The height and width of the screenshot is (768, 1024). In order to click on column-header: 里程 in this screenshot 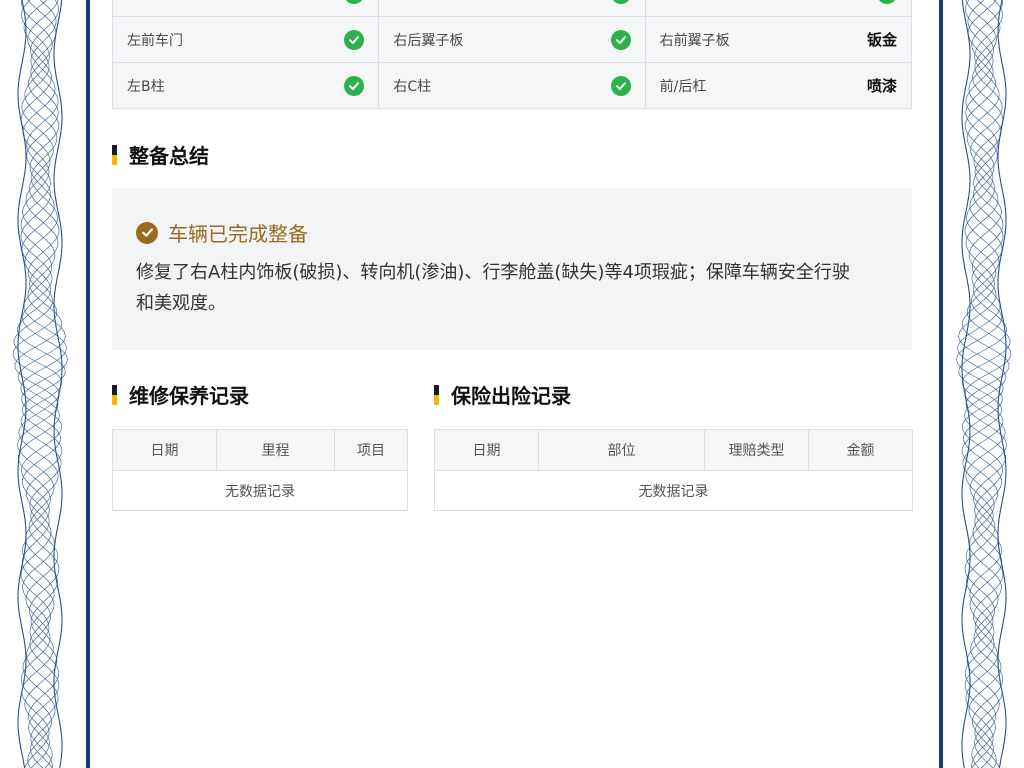, I will do `click(275, 450)`.